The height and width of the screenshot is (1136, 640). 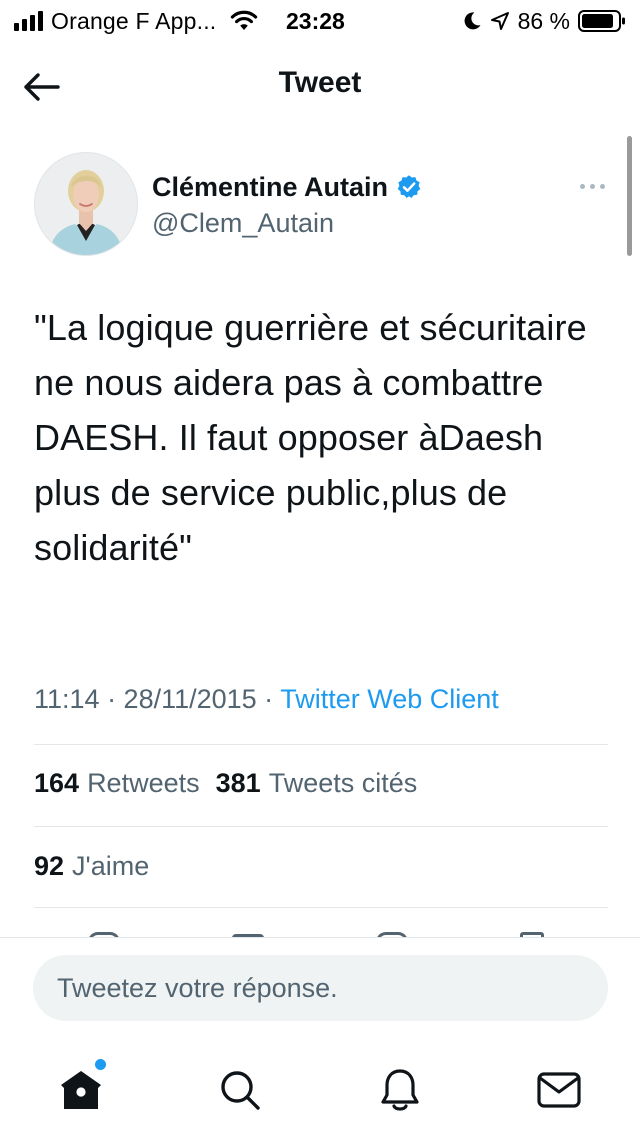 I want to click on nav-header: Tweet, so click(x=320, y=85).